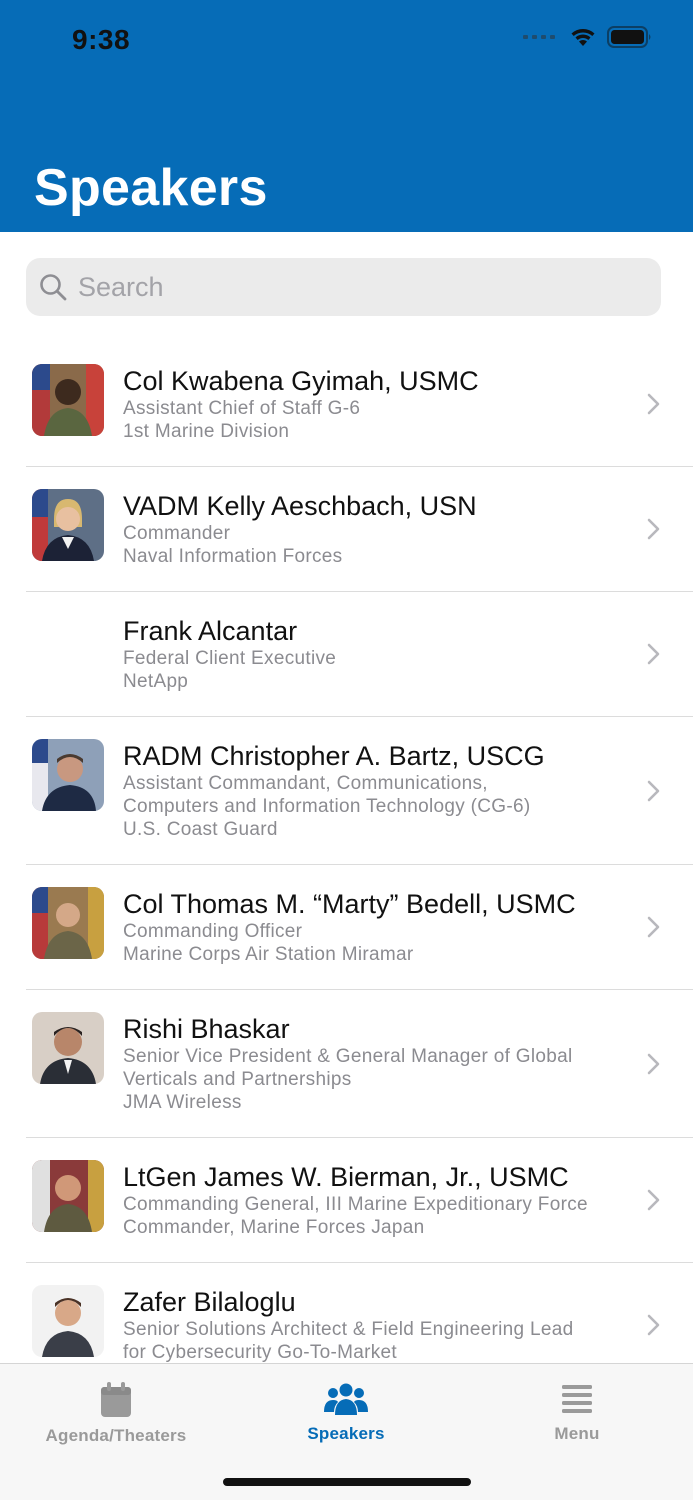 This screenshot has height=1500, width=693. Describe the element at coordinates (346, 1433) in the screenshot. I see `tab-label: Speakers` at that location.